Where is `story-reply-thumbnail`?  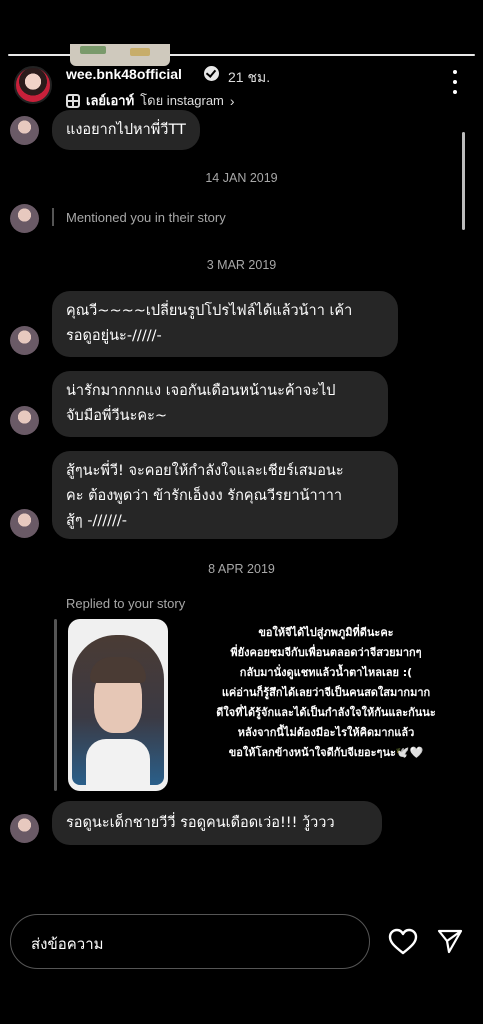 story-reply-thumbnail is located at coordinates (118, 705).